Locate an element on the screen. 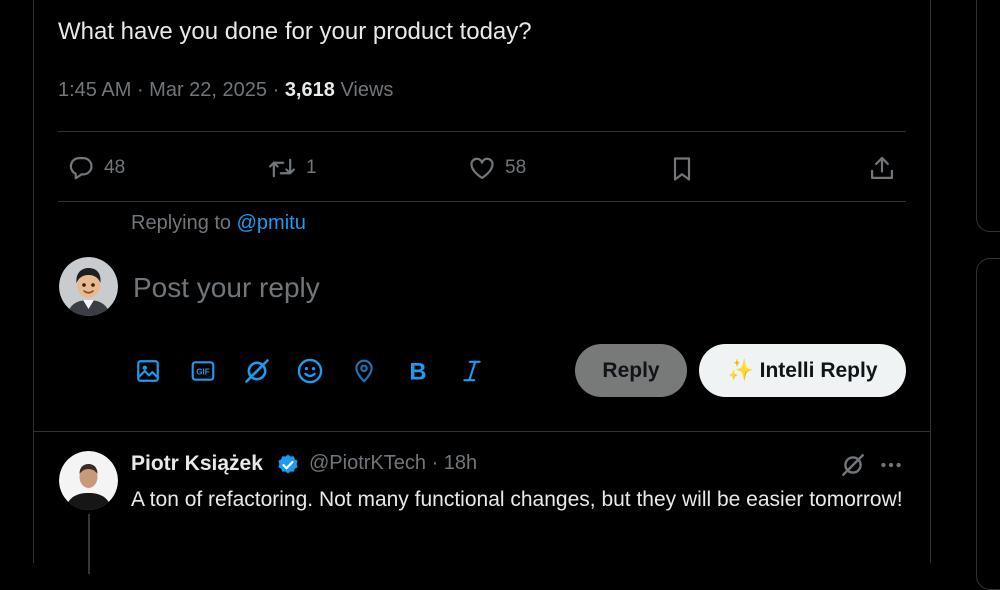 The image size is (1000, 590). bold-button: B is located at coordinates (418, 371).